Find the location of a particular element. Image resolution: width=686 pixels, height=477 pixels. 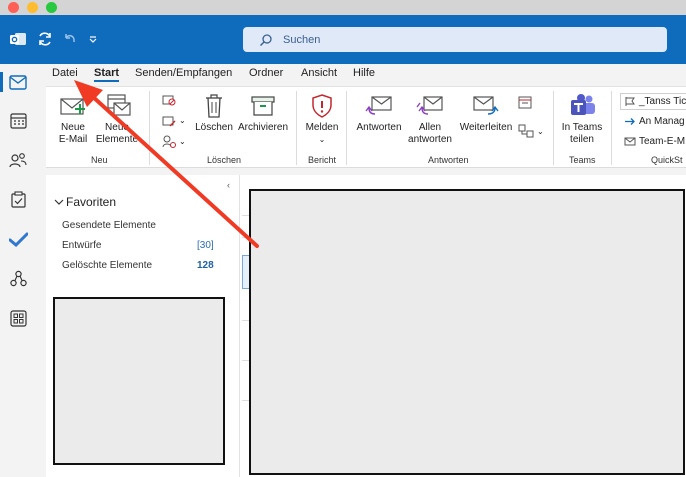

forward-icon is located at coordinates (486, 105).